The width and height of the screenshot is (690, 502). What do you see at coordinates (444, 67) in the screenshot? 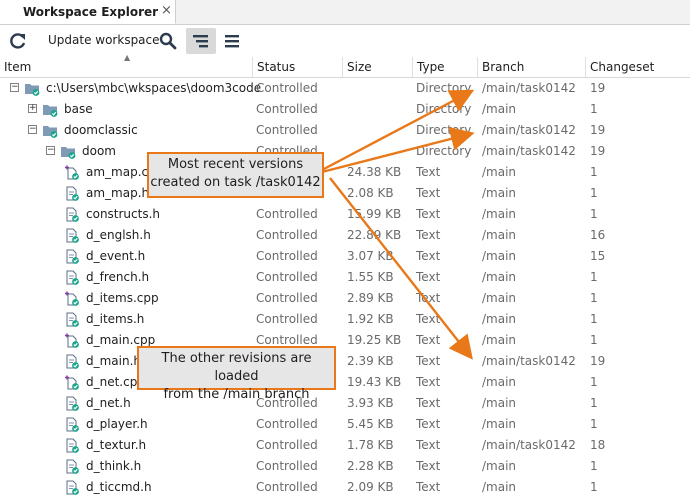
I see `column-type: Type` at bounding box center [444, 67].